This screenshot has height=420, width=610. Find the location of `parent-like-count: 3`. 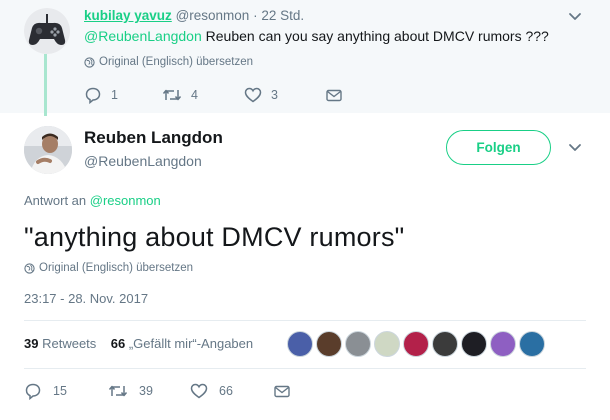

parent-like-count: 3 is located at coordinates (274, 95).